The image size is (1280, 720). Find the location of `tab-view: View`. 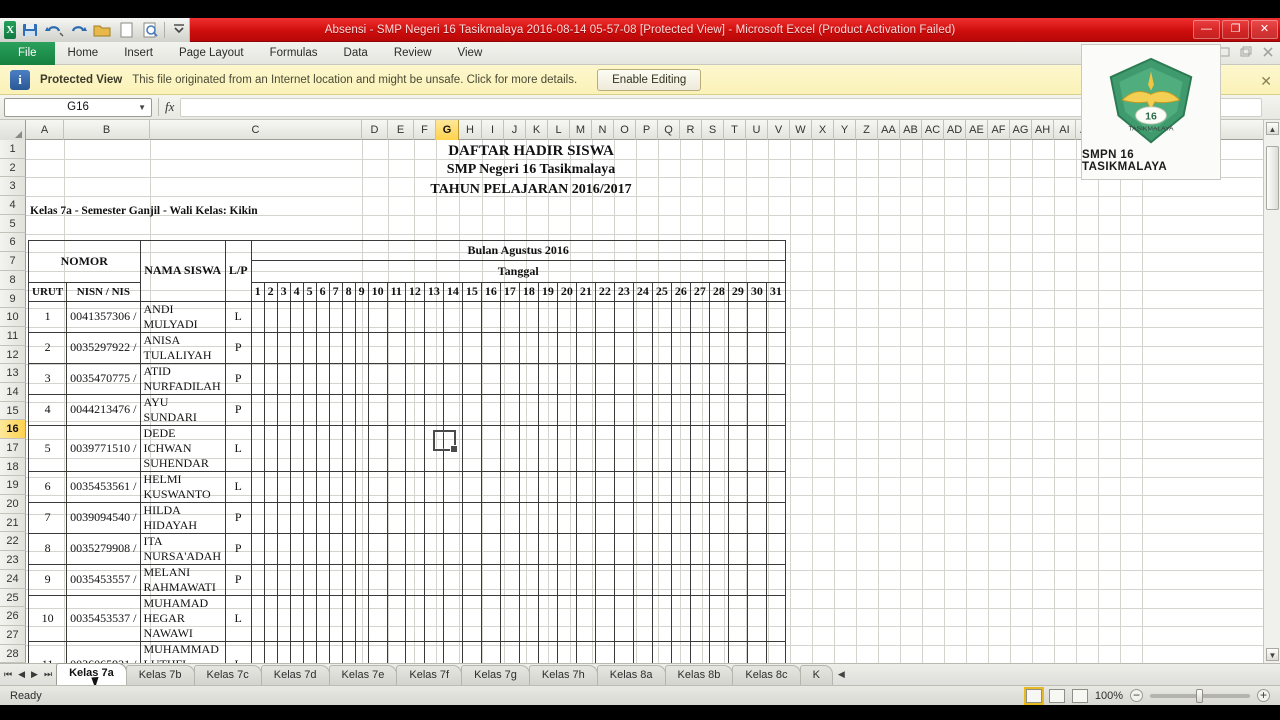

tab-view: View is located at coordinates (470, 53).